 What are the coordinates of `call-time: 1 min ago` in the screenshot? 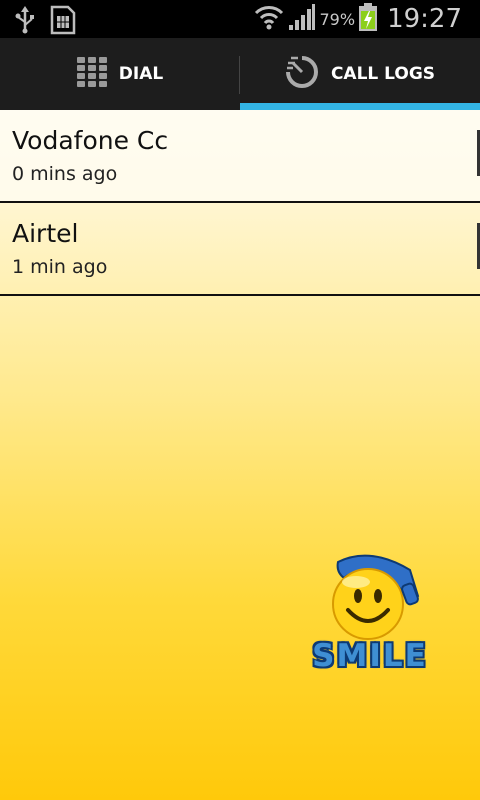 It's located at (60, 267).